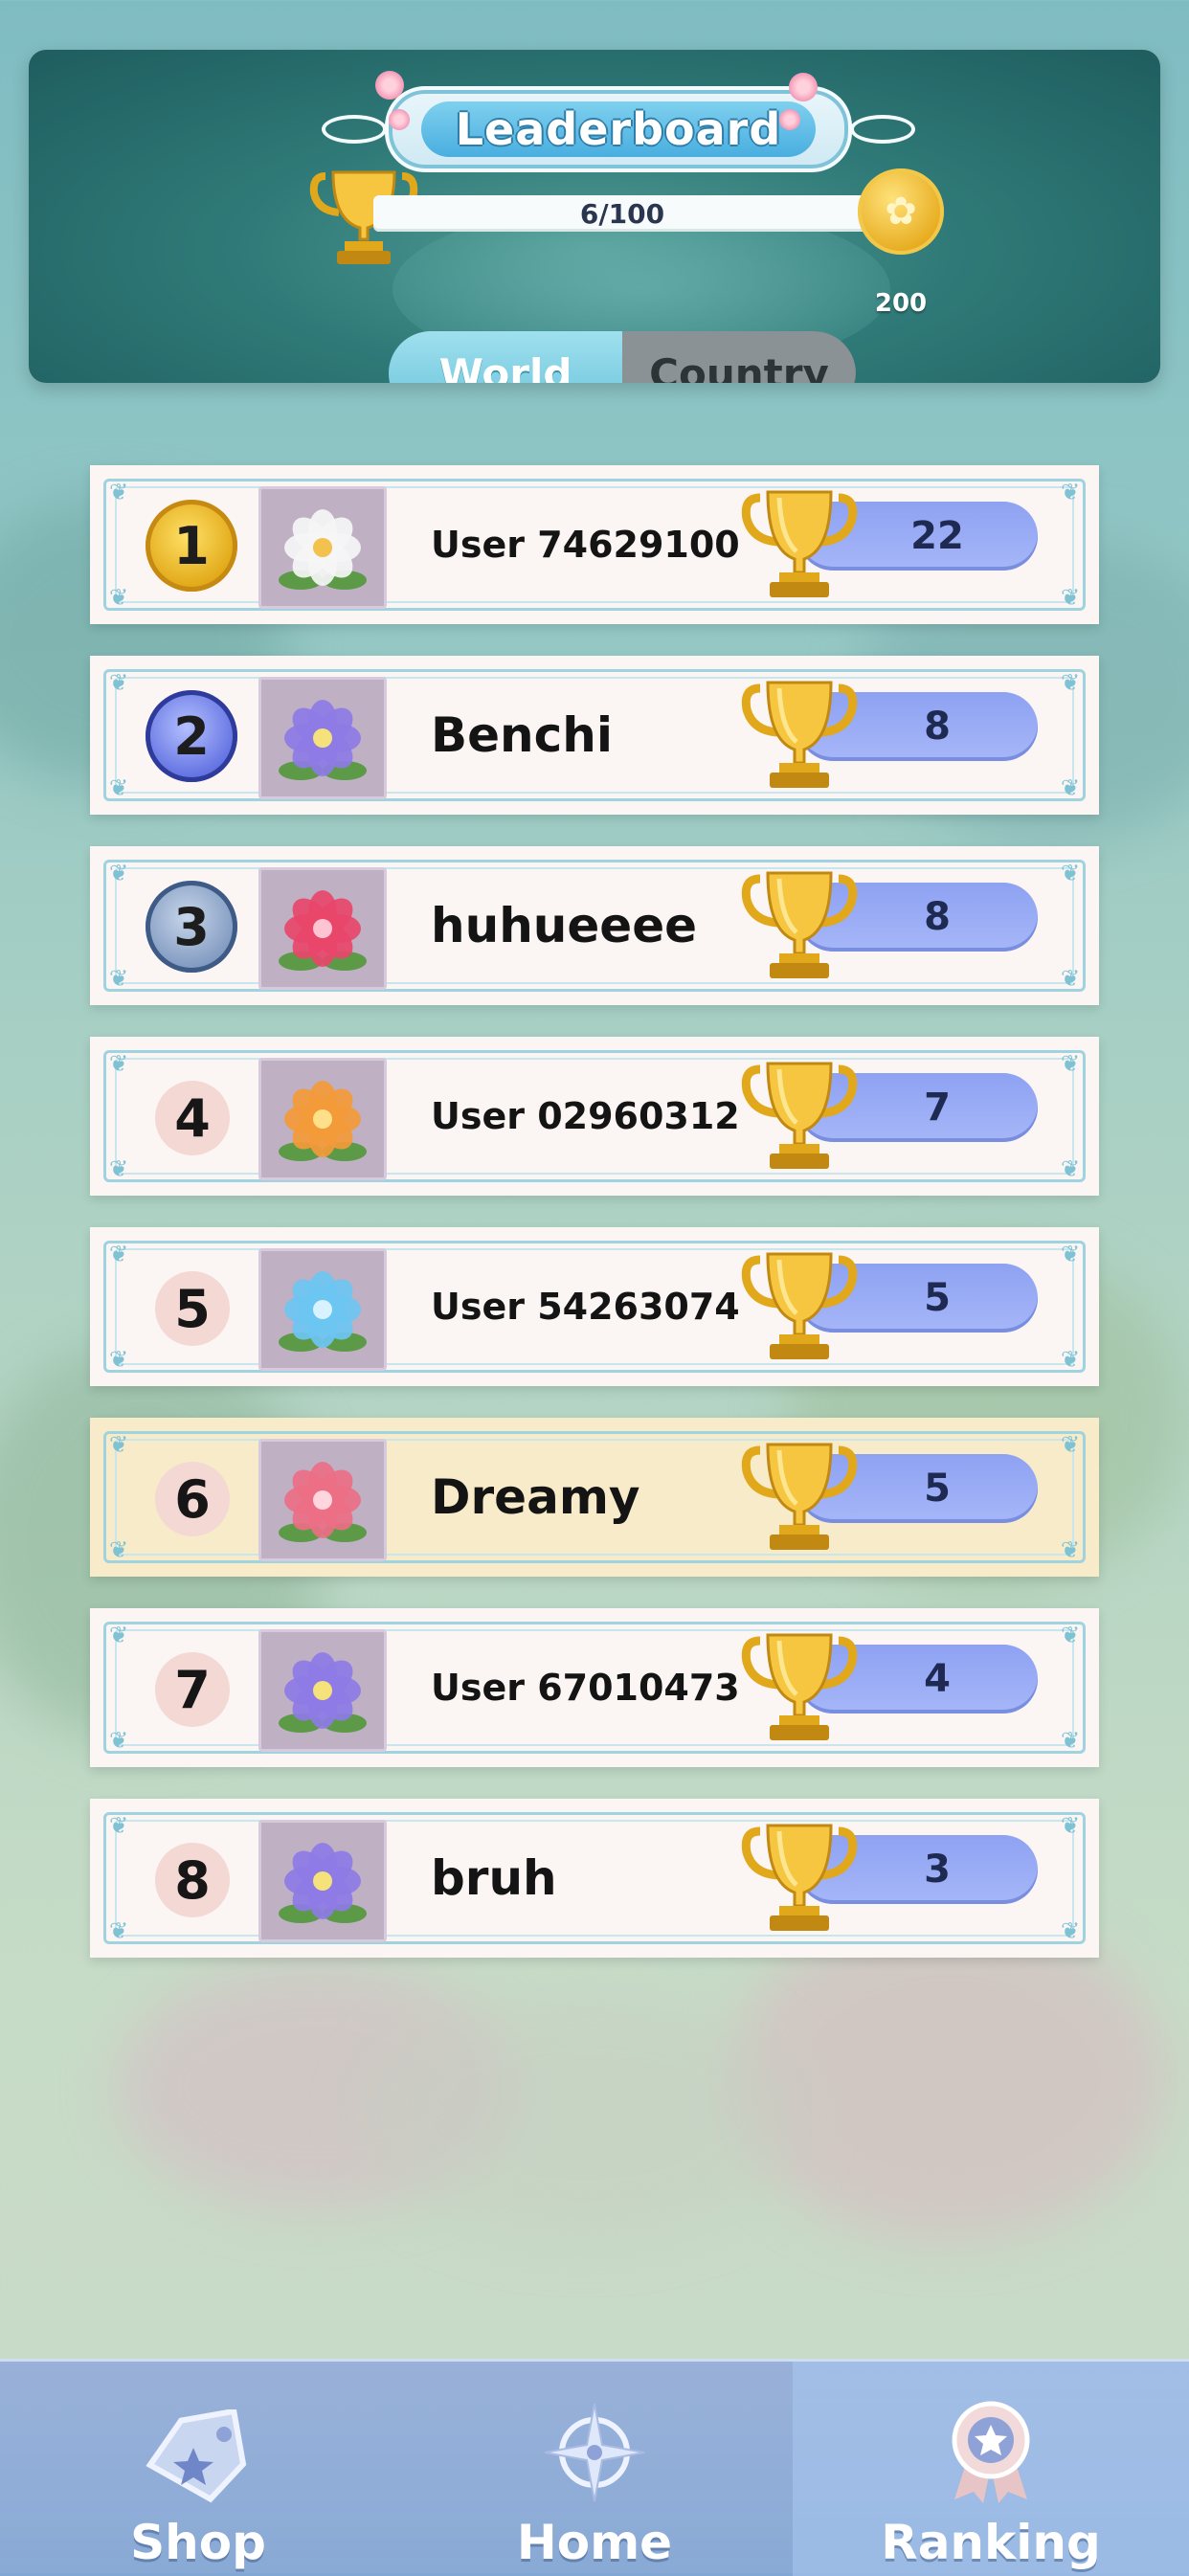  What do you see at coordinates (901, 304) in the screenshot?
I see `coin-count: 200` at bounding box center [901, 304].